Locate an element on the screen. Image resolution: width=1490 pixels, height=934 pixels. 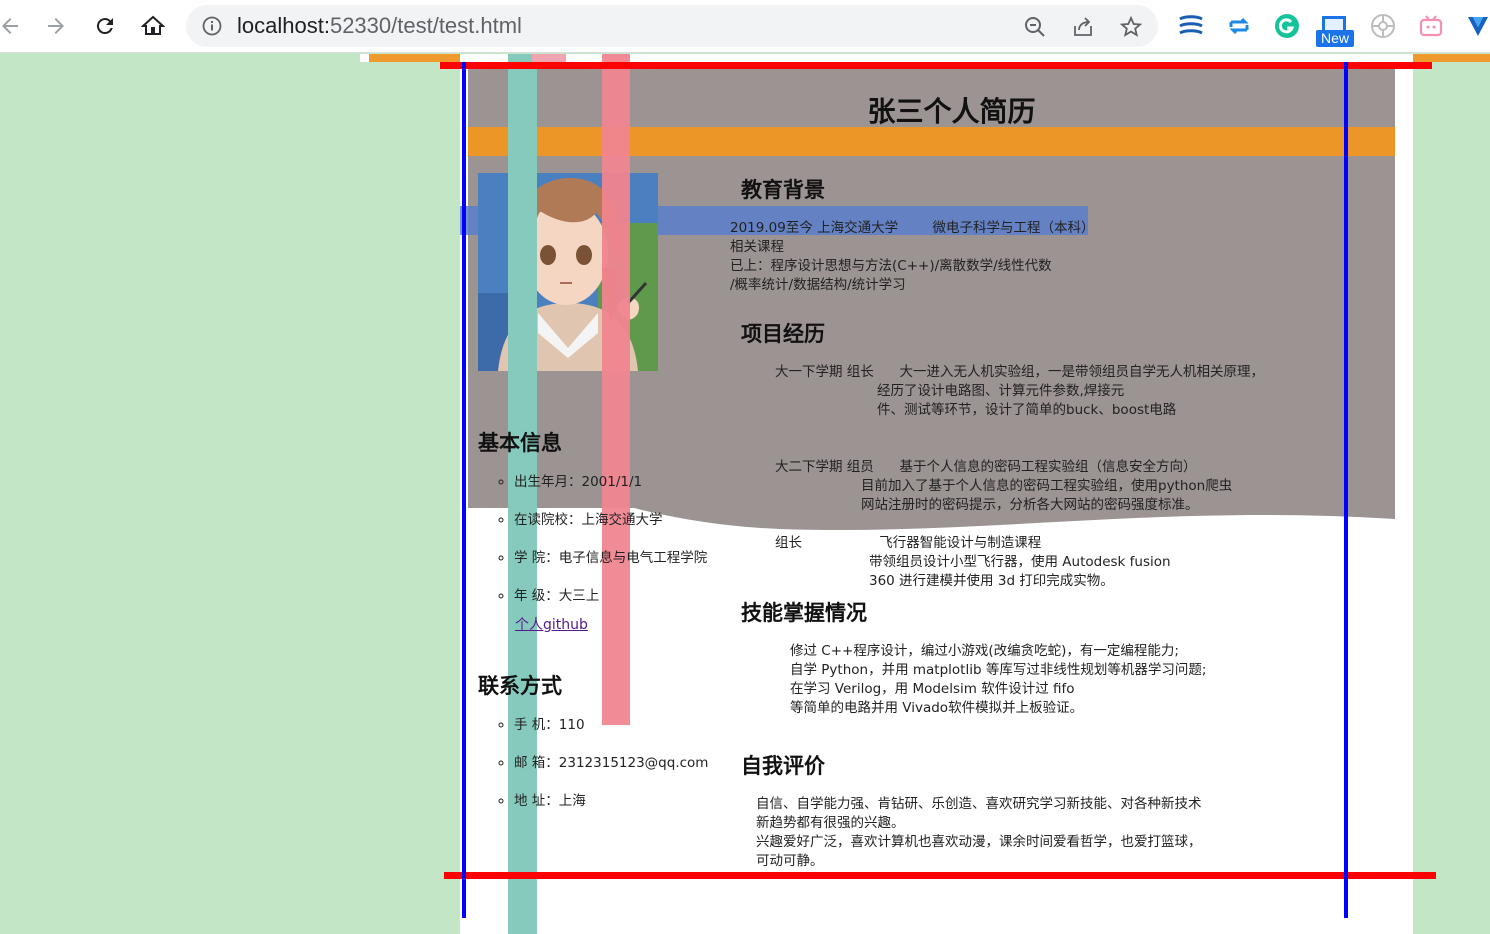
basic-info-college: 学 院：电子信息与电气工程学院 is located at coordinates (610, 568).